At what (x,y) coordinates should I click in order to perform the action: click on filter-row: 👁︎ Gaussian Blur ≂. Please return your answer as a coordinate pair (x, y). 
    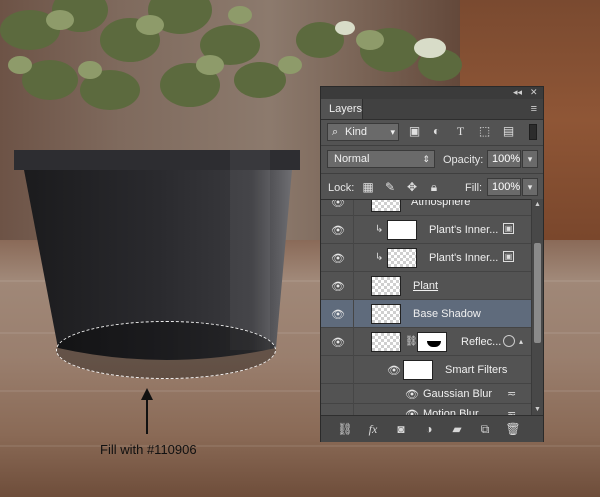
    Looking at the image, I should click on (426, 398).